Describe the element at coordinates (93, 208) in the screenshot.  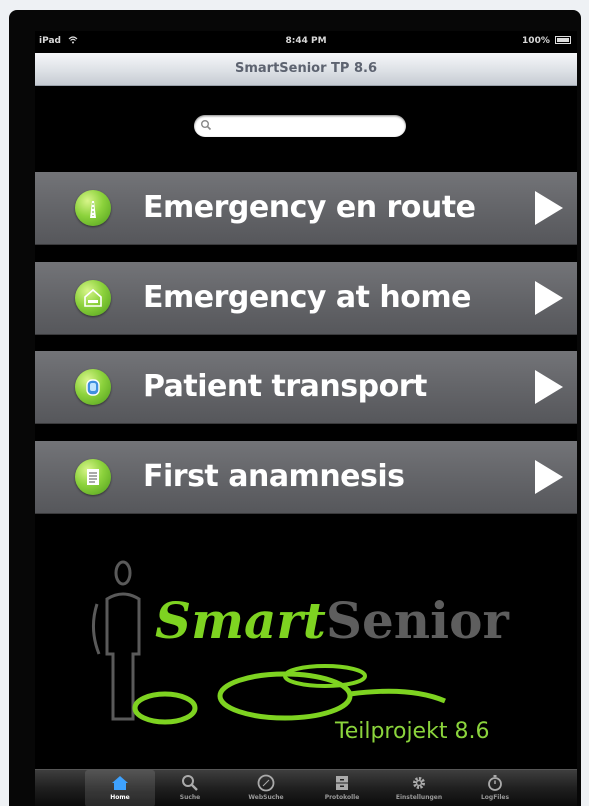
I see `road-icon` at that location.